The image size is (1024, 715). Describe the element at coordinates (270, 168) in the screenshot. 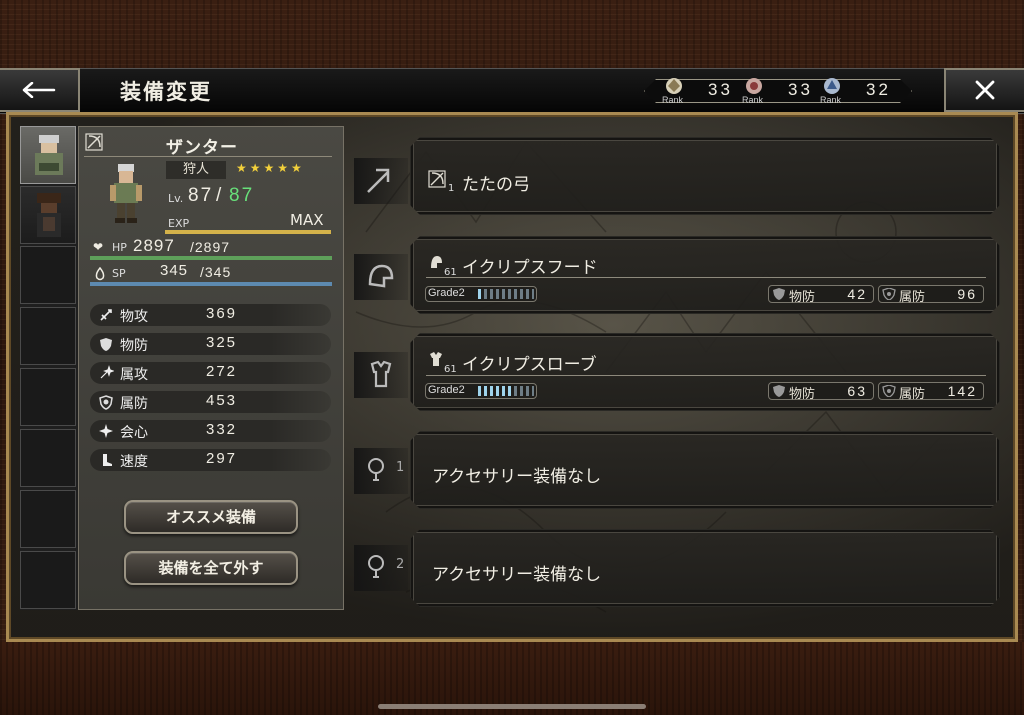

I see `rarity-stars: ★★★★★` at that location.